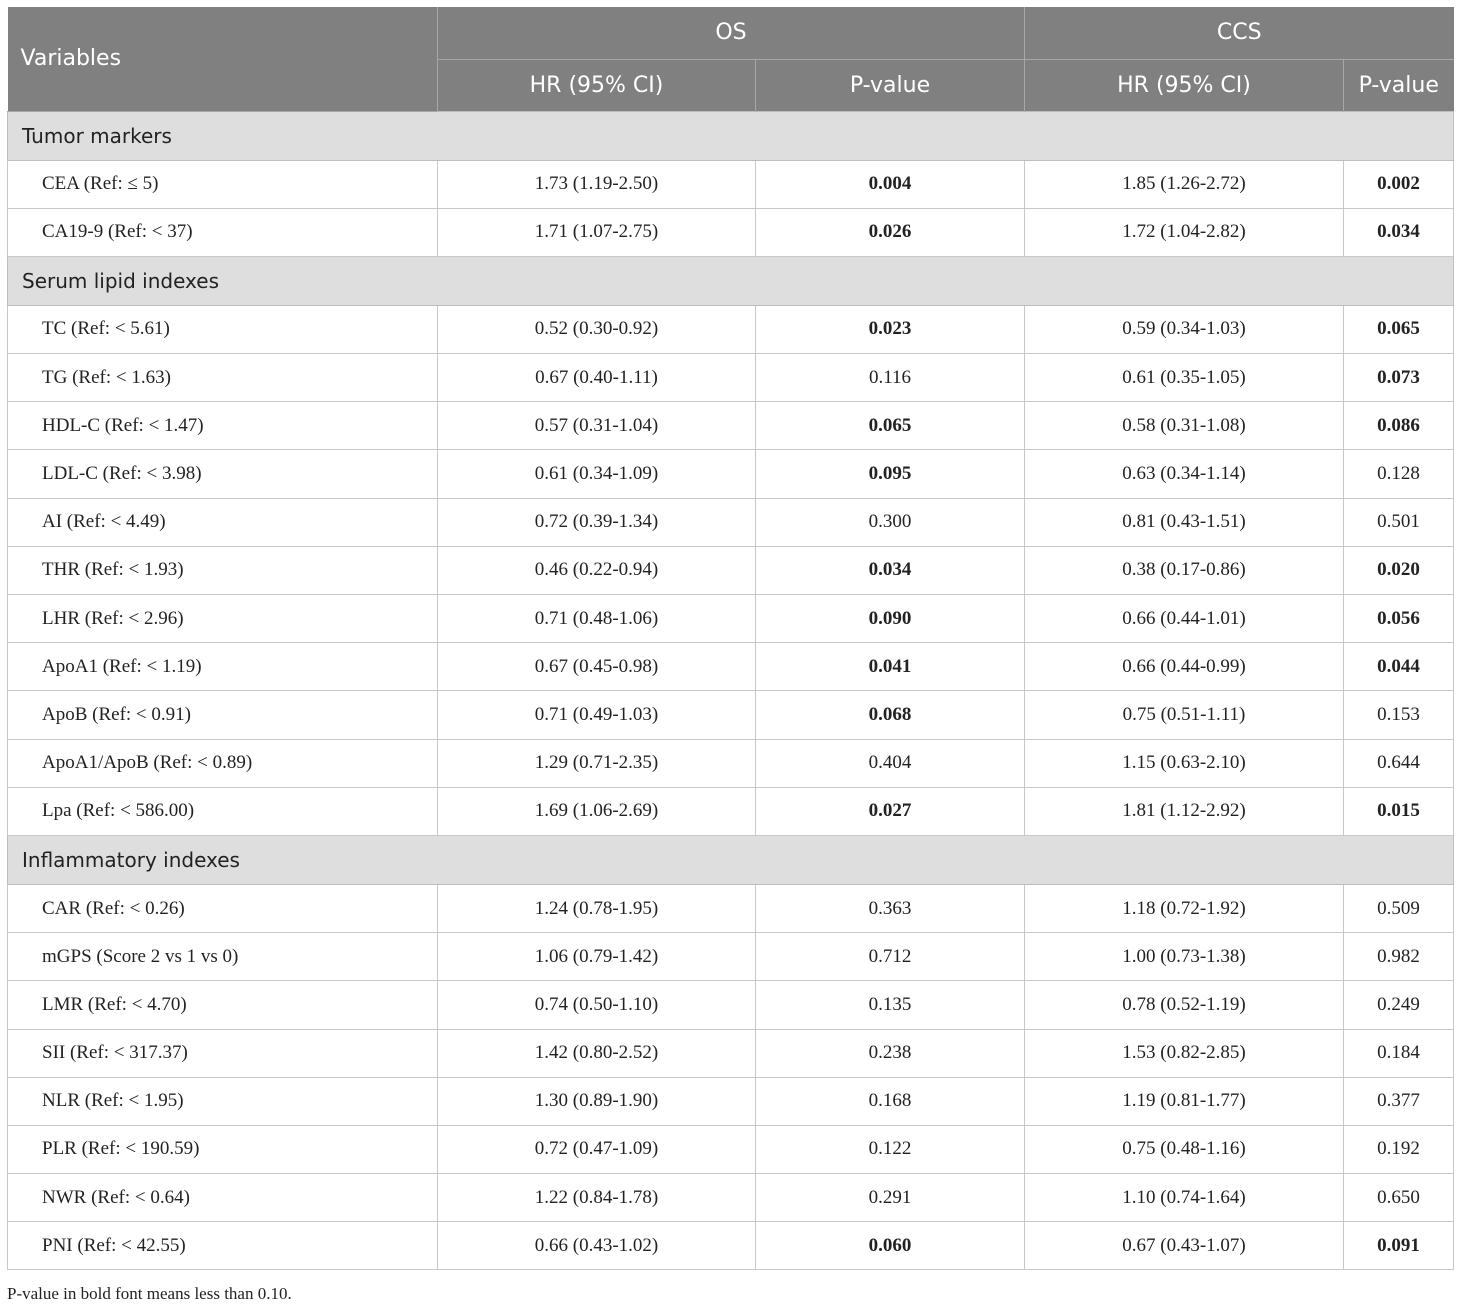 The height and width of the screenshot is (1309, 1460). Describe the element at coordinates (222, 1198) in the screenshot. I see `variable-cell: NWR (Ref: < 0.64)` at that location.